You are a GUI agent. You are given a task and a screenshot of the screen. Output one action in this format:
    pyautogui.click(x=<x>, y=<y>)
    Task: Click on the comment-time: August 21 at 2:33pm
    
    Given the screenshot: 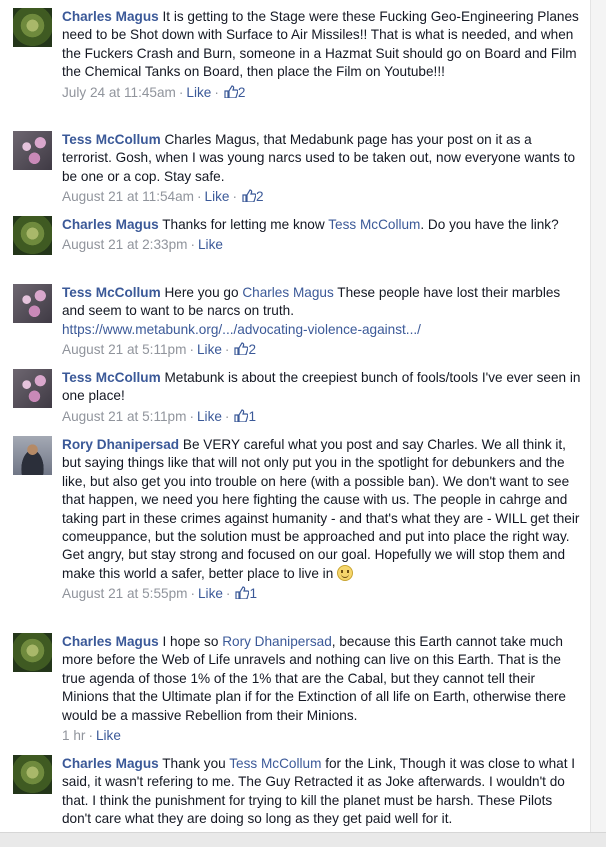 What is the action you would take?
    pyautogui.click(x=124, y=244)
    